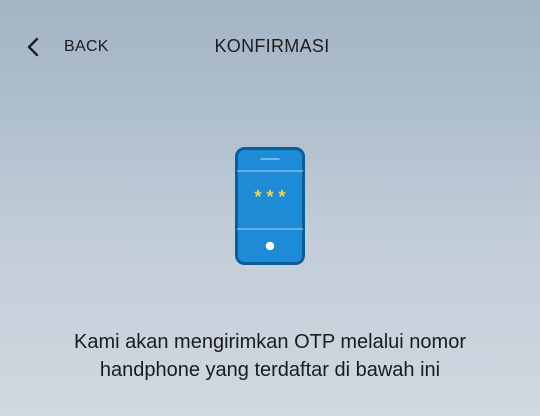 Image resolution: width=540 pixels, height=416 pixels. I want to click on otp-masked-code: * * *, so click(269, 197).